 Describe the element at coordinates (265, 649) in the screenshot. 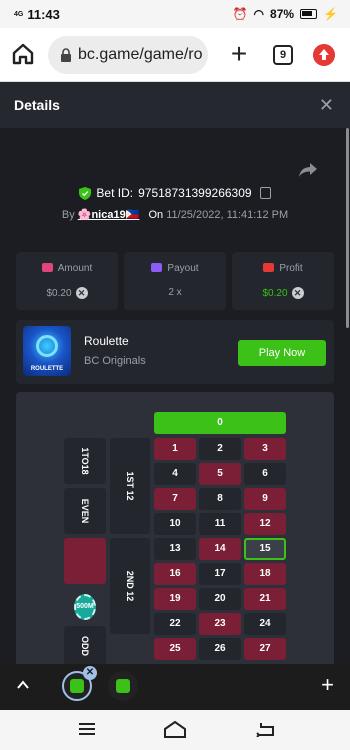

I see `number-cell-27: 27` at that location.